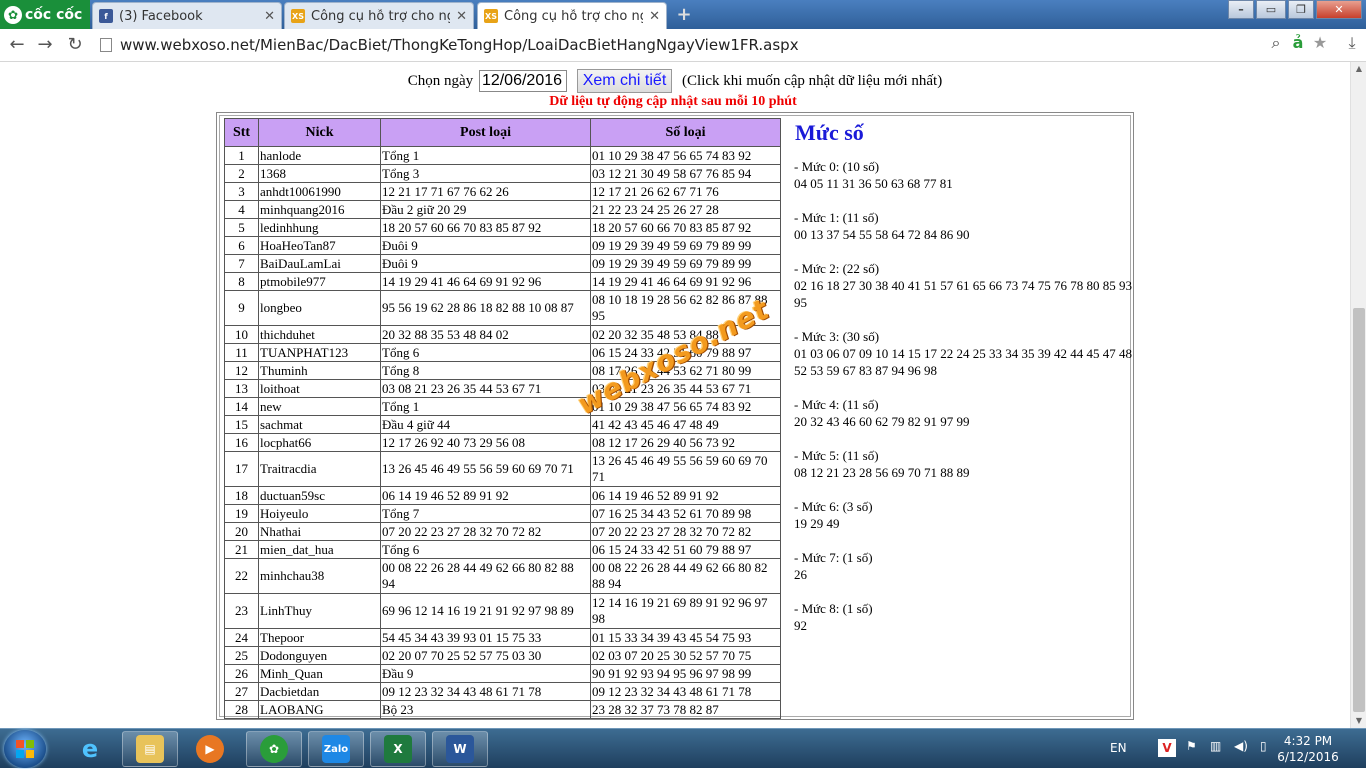 This screenshot has height=769, width=1366. Describe the element at coordinates (485, 709) in the screenshot. I see `cell-post-loai: Bộ 23` at that location.